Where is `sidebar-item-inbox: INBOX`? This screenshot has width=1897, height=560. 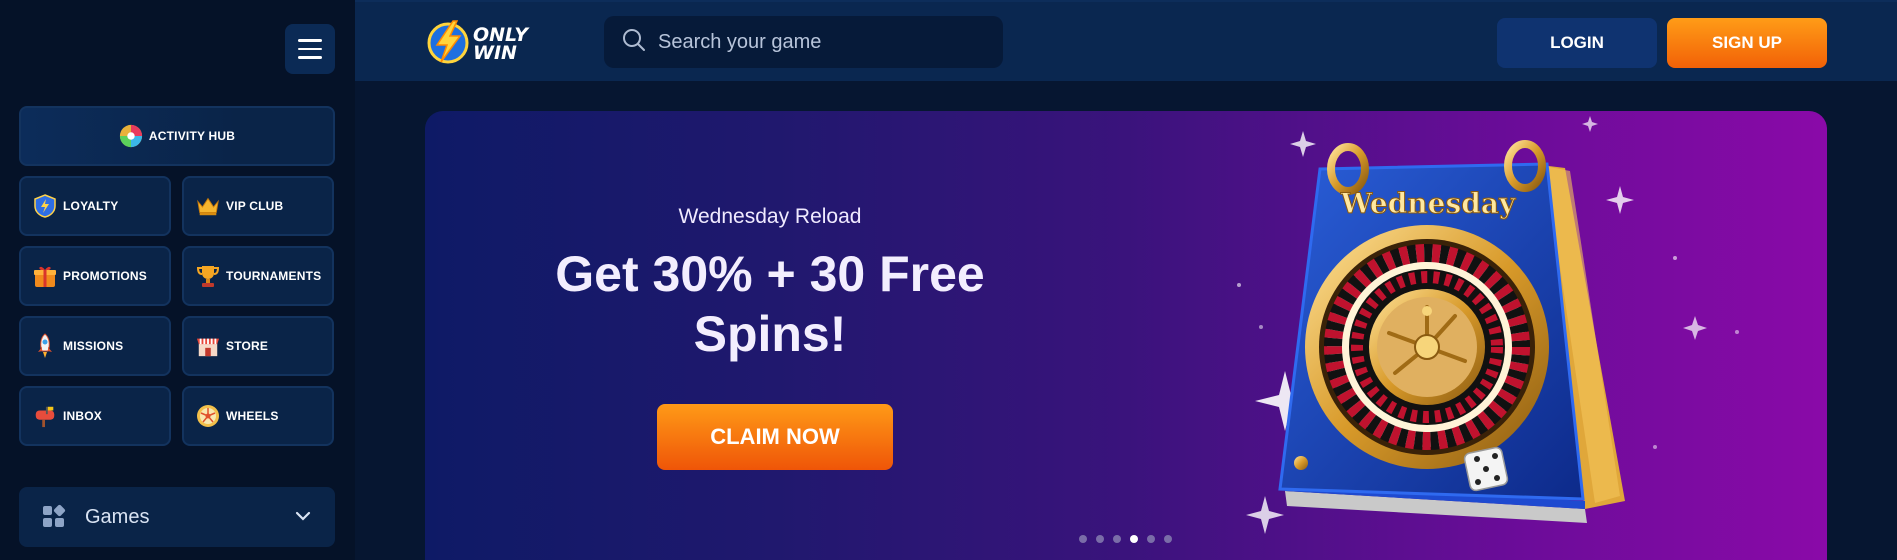
sidebar-item-inbox: INBOX is located at coordinates (95, 416).